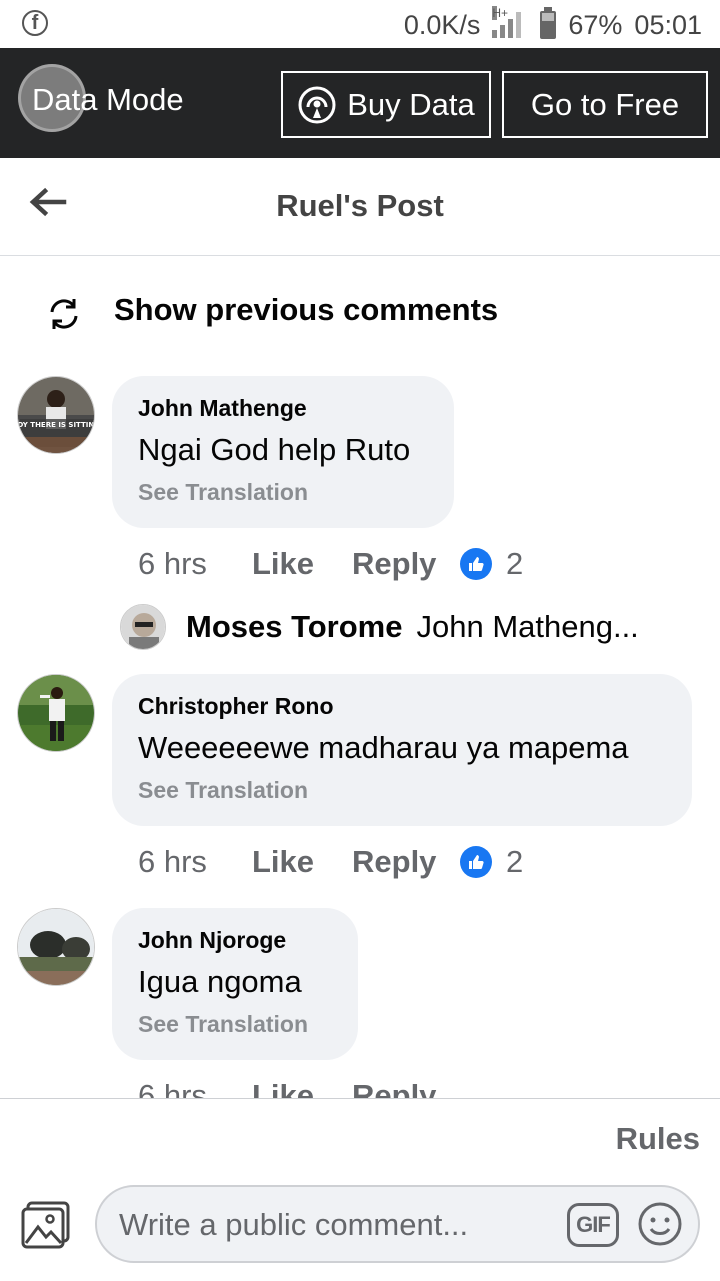 The height and width of the screenshot is (1281, 720). Describe the element at coordinates (35, 23) in the screenshot. I see `facebook-notification-icon: f` at that location.